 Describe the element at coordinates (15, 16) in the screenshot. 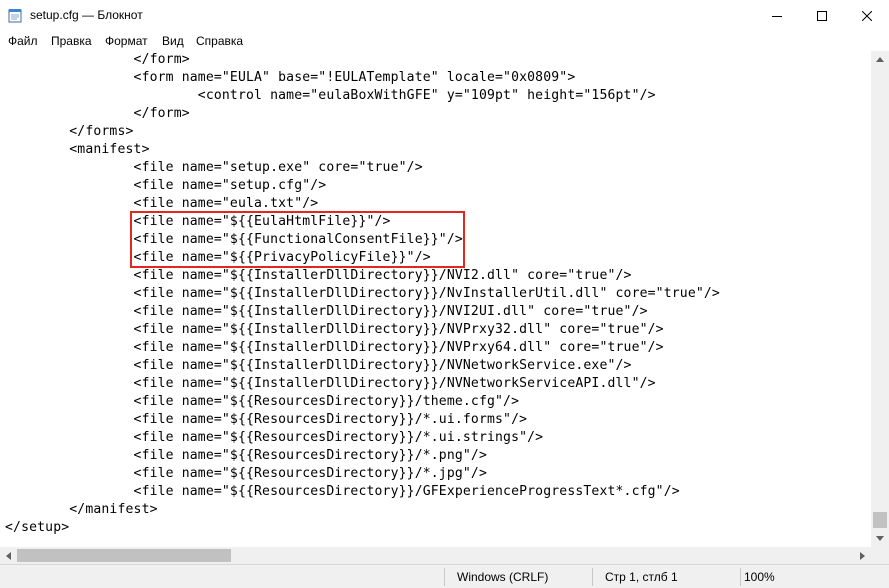

I see `notepad-icon` at that location.